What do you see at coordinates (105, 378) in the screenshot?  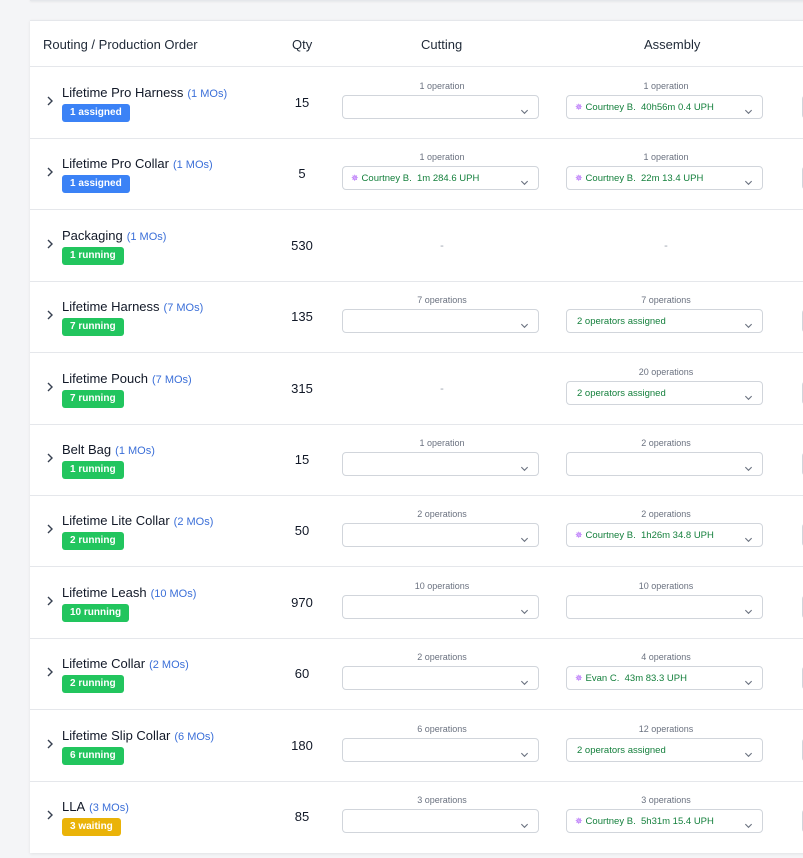 I see `routing-name: Lifetime Pouch` at bounding box center [105, 378].